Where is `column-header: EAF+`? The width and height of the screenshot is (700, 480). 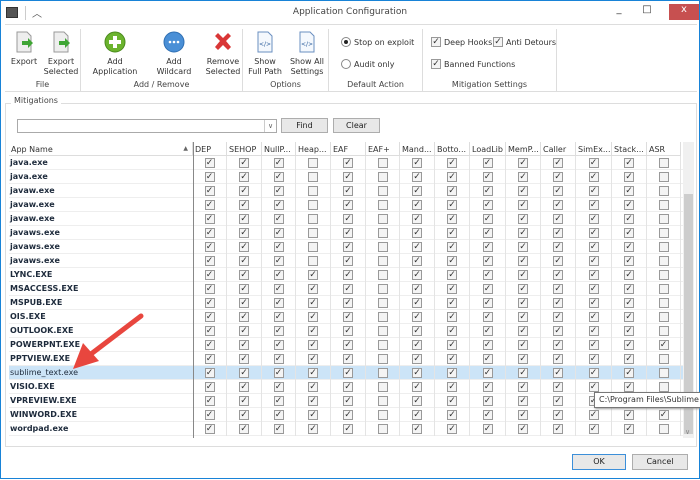 column-header: EAF+ is located at coordinates (383, 149).